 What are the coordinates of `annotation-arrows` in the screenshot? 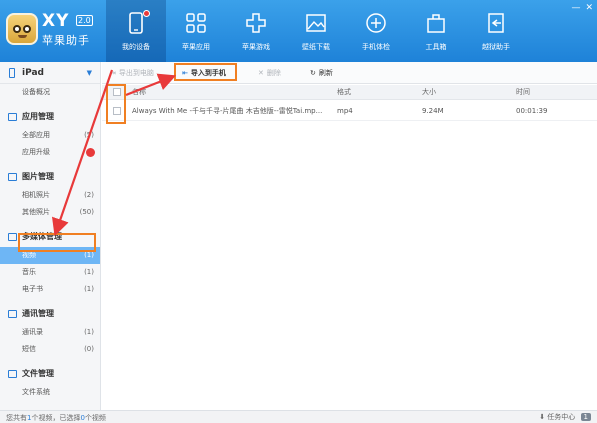 It's located at (114, 153).